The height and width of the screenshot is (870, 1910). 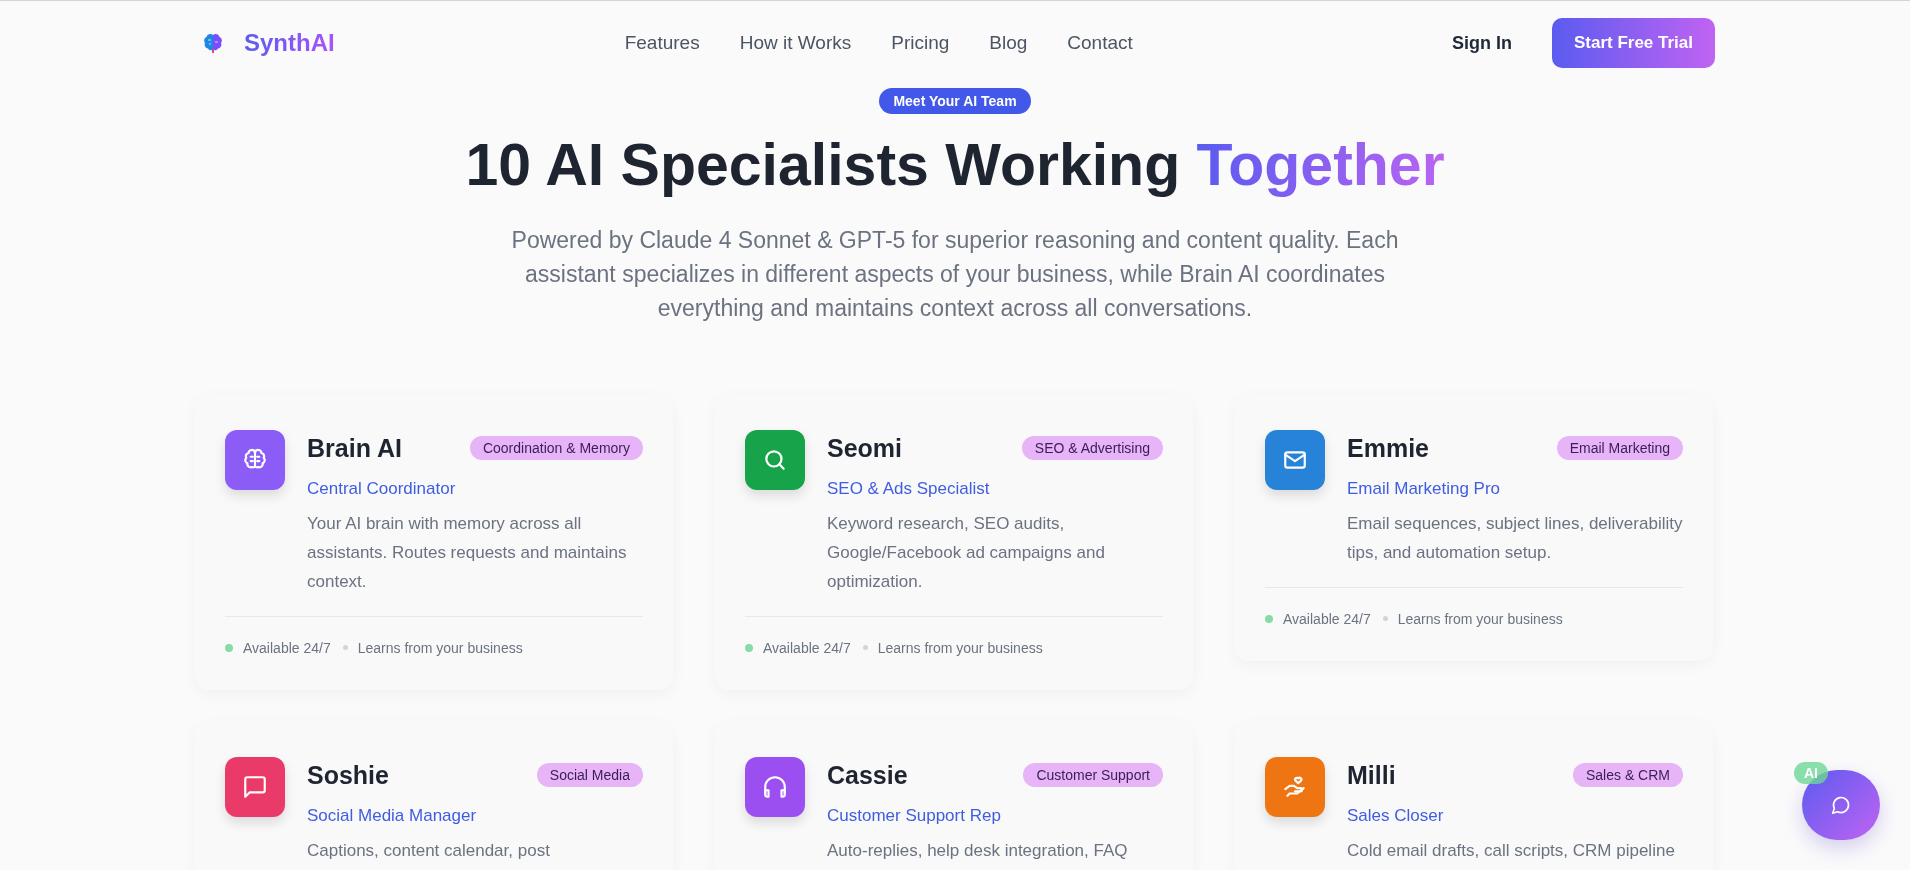 What do you see at coordinates (1396, 815) in the screenshot?
I see `assistant-role: Sales Closer` at bounding box center [1396, 815].